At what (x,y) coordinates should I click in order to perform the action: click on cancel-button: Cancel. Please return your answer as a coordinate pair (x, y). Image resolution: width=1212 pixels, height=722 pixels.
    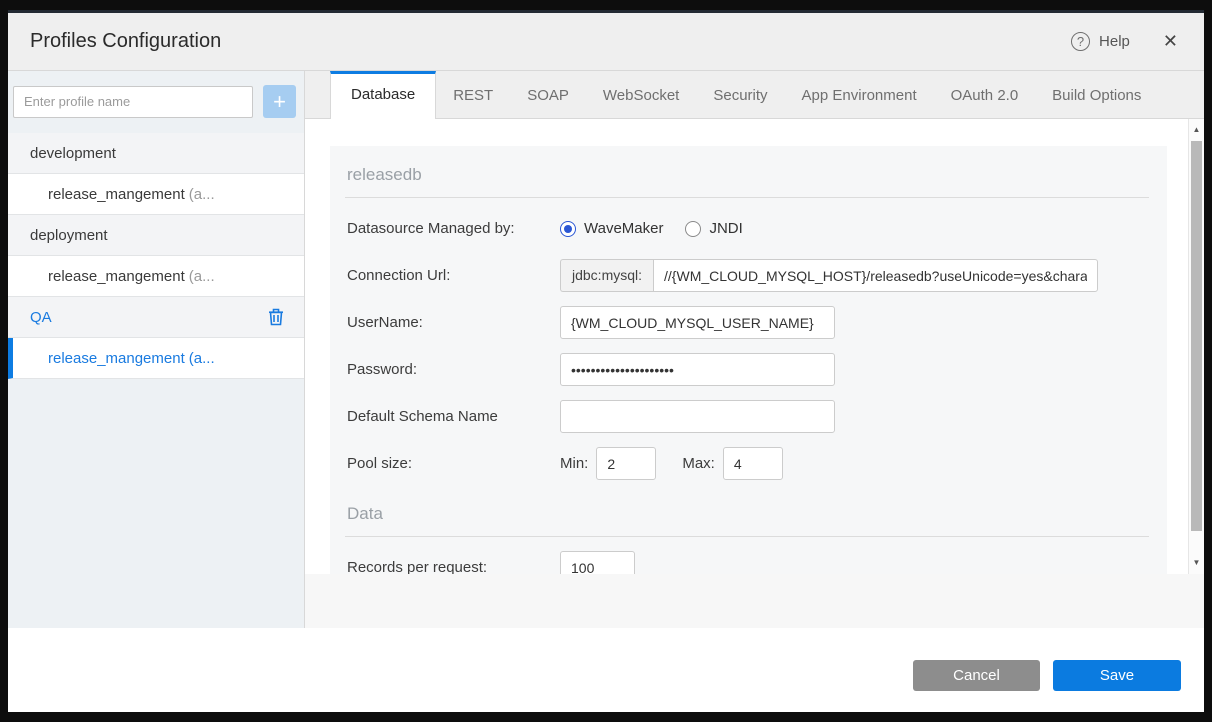
    Looking at the image, I should click on (976, 675).